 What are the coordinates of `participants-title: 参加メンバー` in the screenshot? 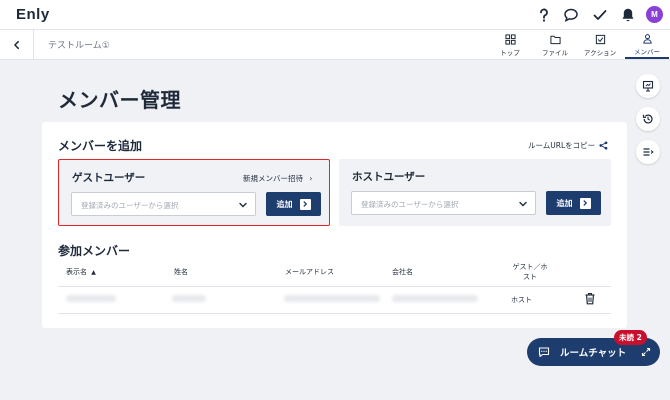 It's located at (94, 251).